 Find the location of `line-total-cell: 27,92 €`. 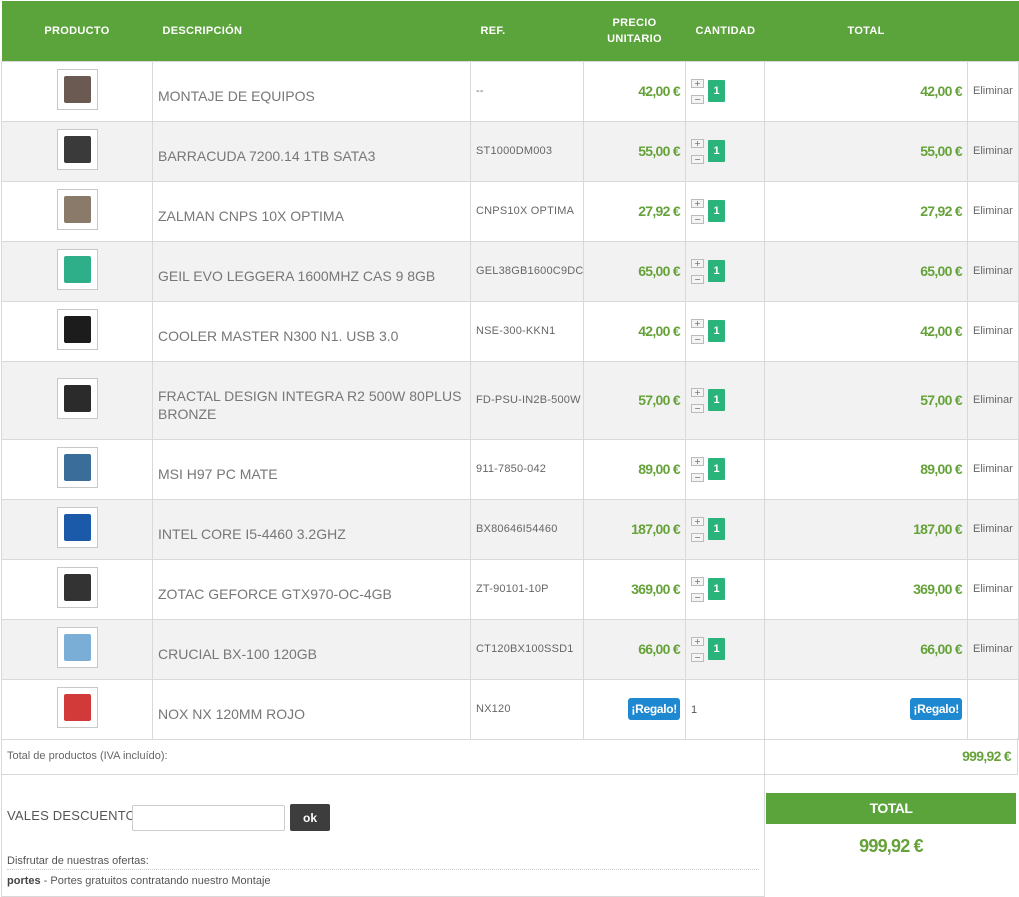

line-total-cell: 27,92 € is located at coordinates (866, 211).